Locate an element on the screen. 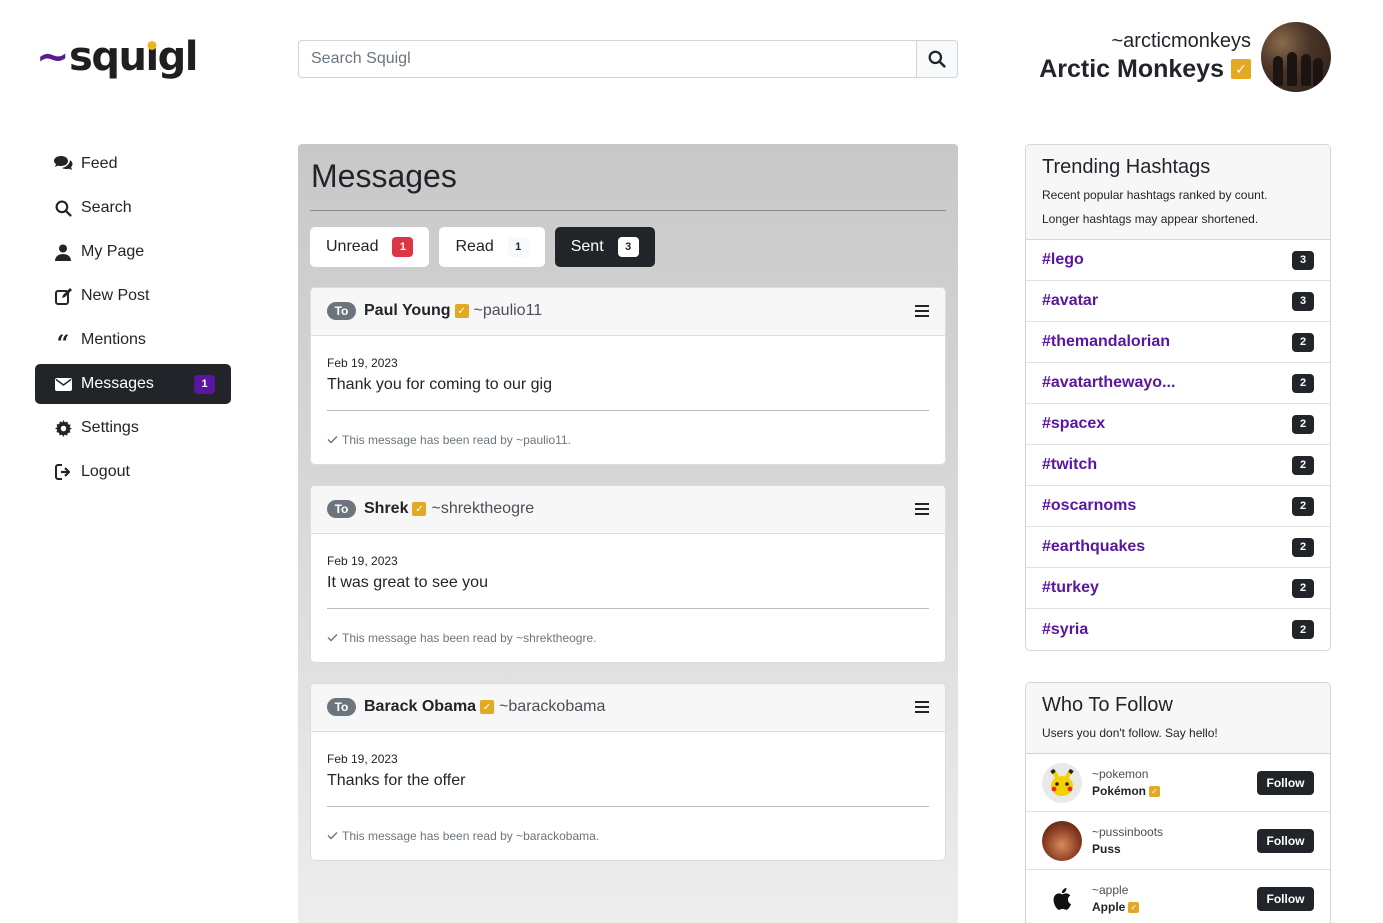 The height and width of the screenshot is (923, 1383). message-text: It was great to see you is located at coordinates (628, 591).